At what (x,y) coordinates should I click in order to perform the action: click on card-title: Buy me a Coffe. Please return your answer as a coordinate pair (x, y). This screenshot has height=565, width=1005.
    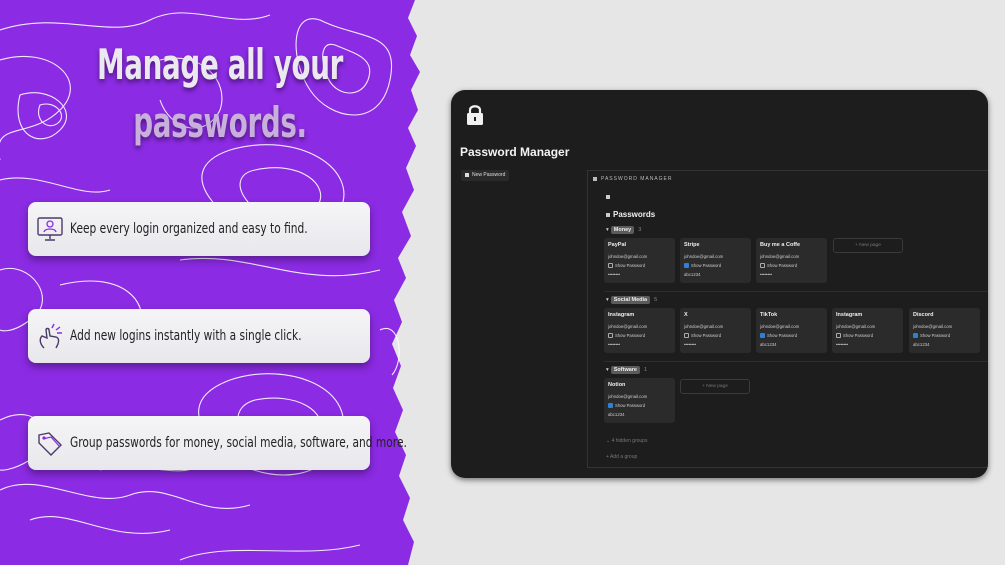
    Looking at the image, I should click on (780, 245).